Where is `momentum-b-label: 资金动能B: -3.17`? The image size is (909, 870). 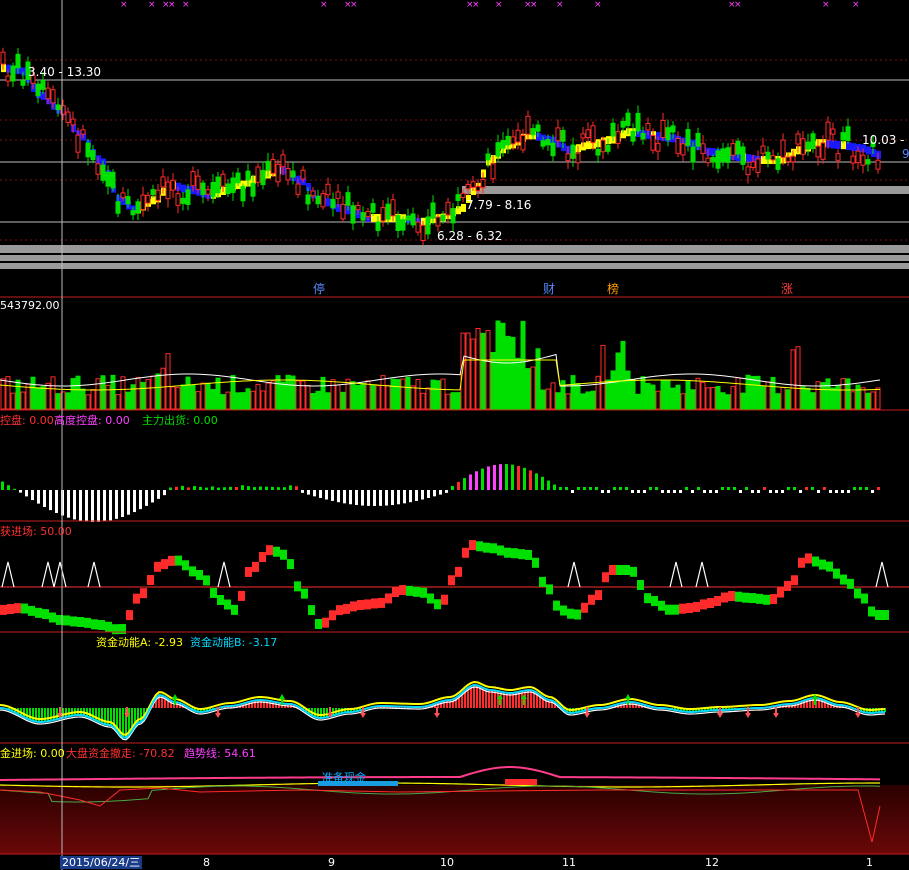 momentum-b-label: 资金动能B: -3.17 is located at coordinates (234, 642).